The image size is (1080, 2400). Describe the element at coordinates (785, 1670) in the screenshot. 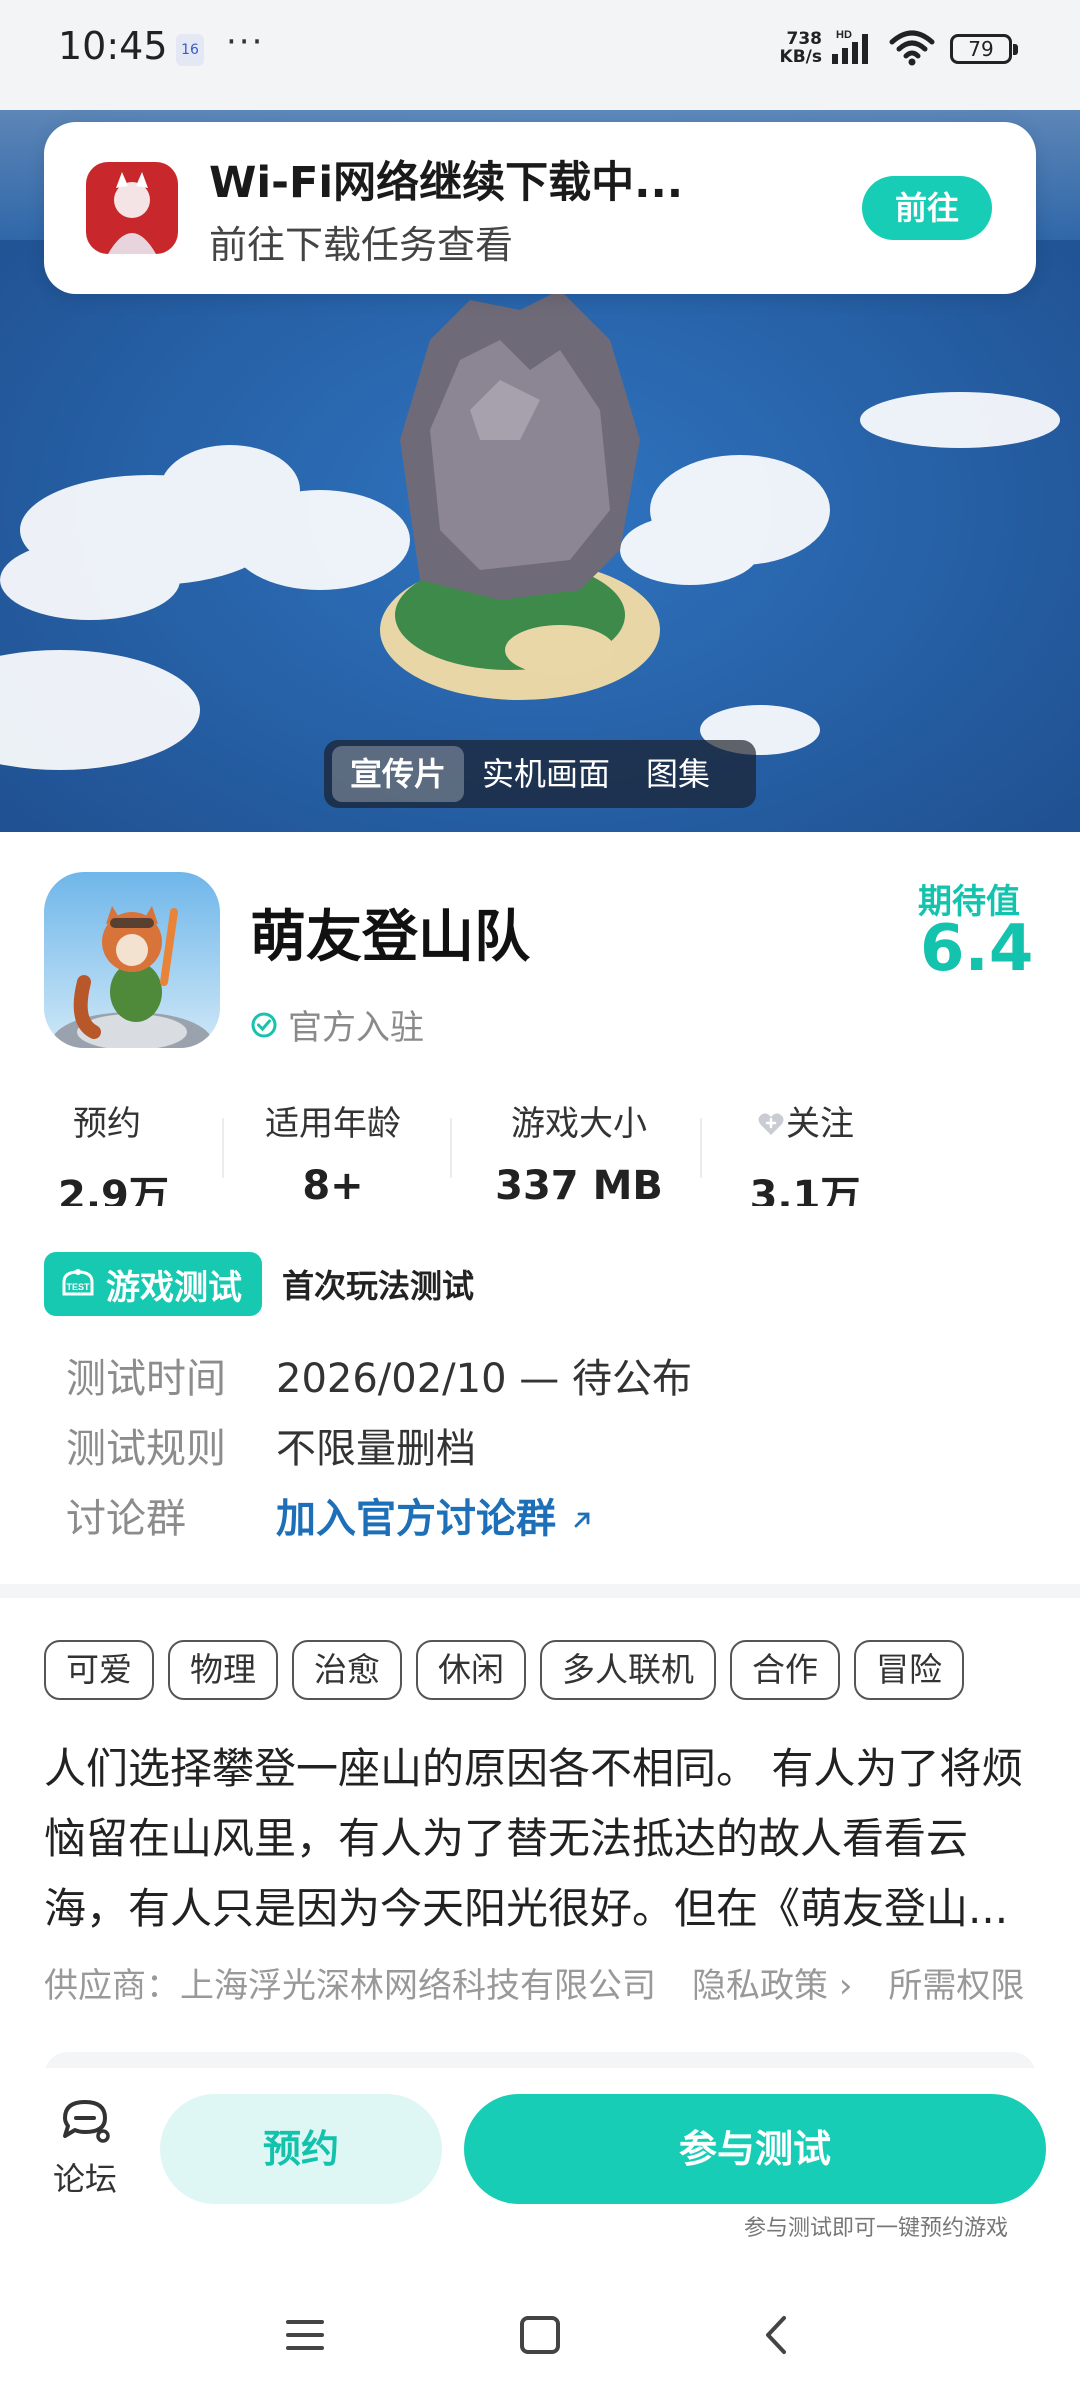

I see `tag-coop: 合作` at that location.